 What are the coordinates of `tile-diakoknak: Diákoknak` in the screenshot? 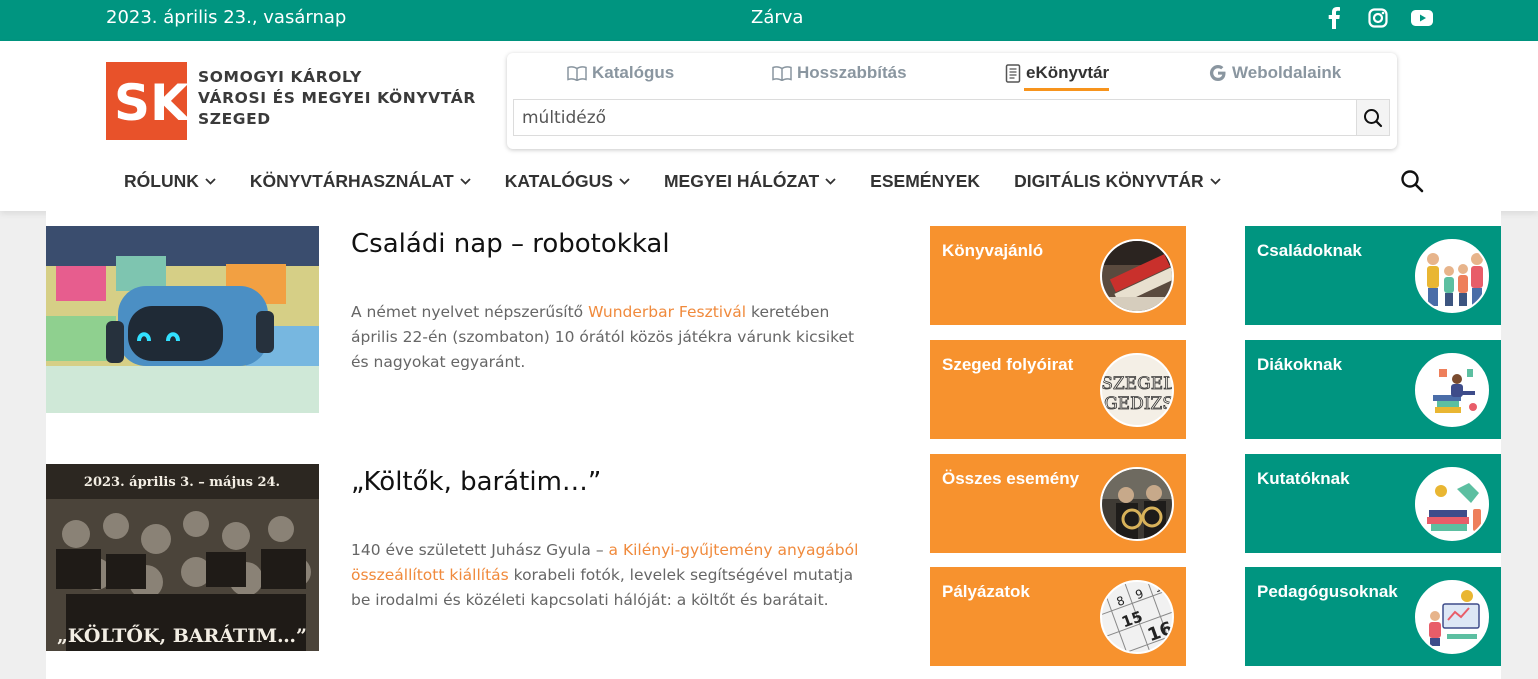 It's located at (1373, 389).